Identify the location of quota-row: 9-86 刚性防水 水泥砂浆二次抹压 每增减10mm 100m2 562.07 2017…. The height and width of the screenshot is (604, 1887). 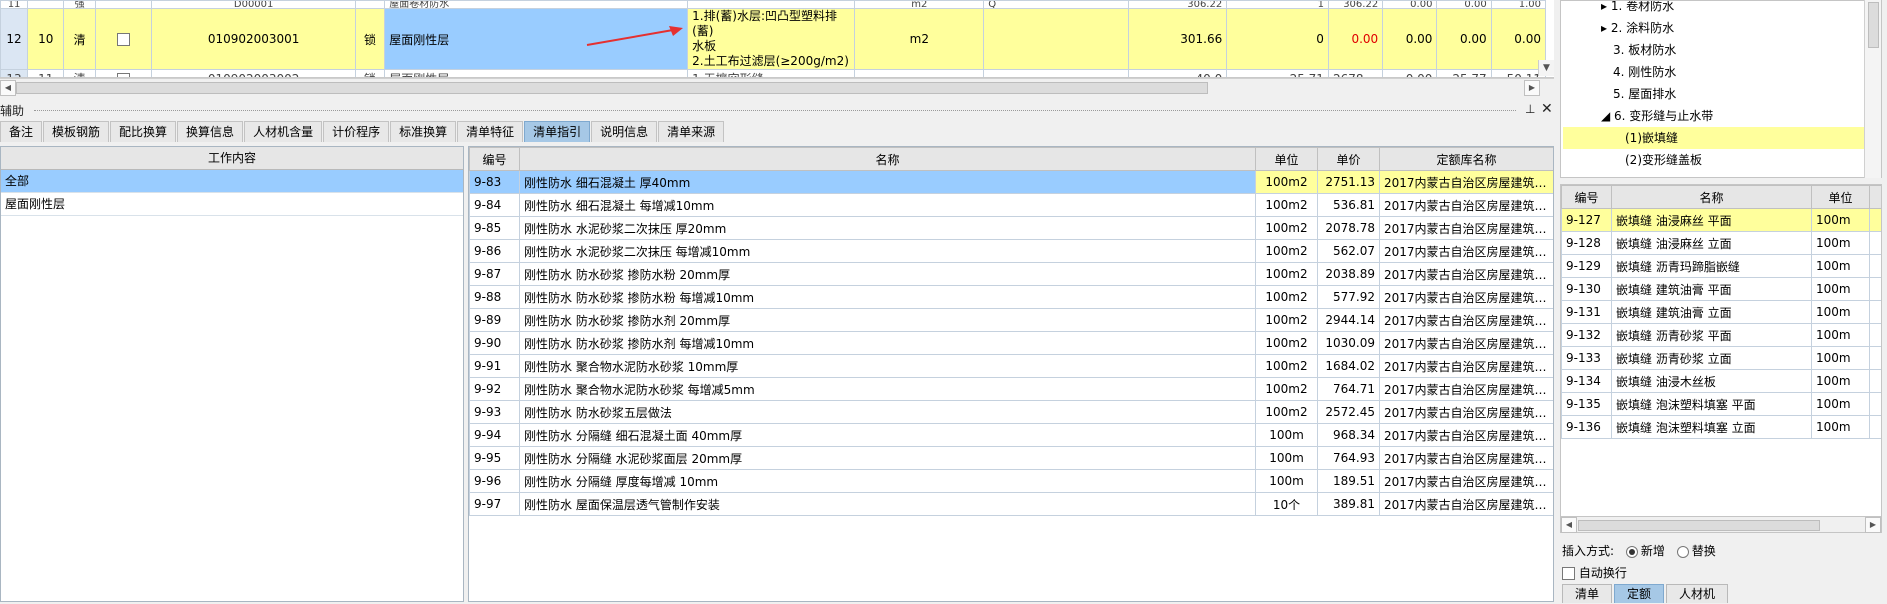
(1011, 251).